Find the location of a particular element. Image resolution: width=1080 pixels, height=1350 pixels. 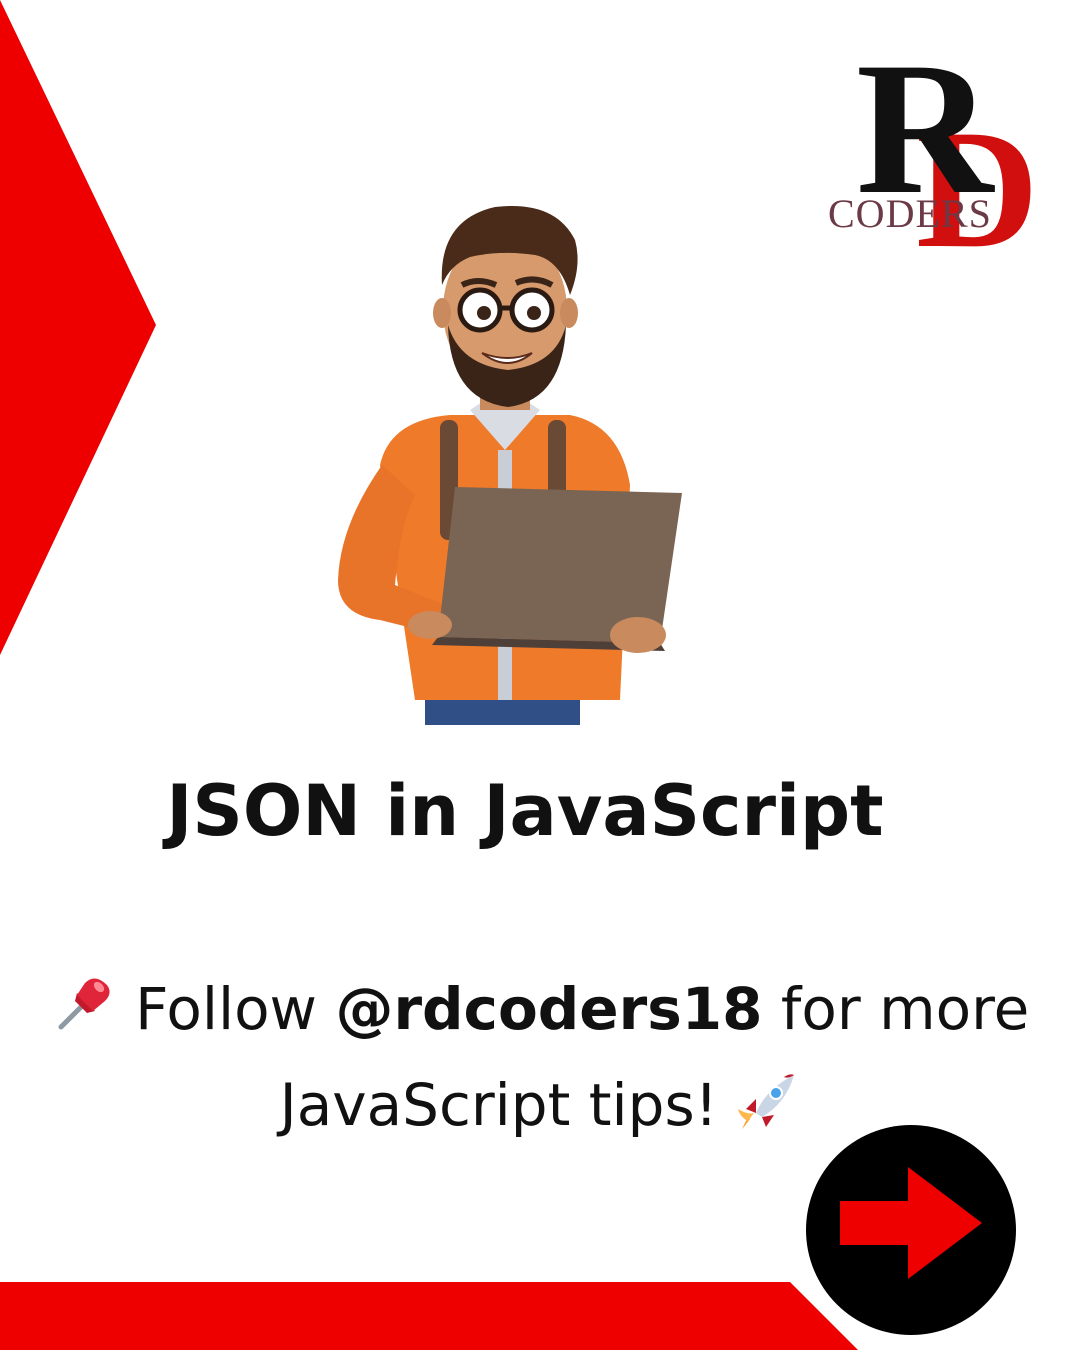

developer-with-laptop-illustration is located at coordinates (510, 465).